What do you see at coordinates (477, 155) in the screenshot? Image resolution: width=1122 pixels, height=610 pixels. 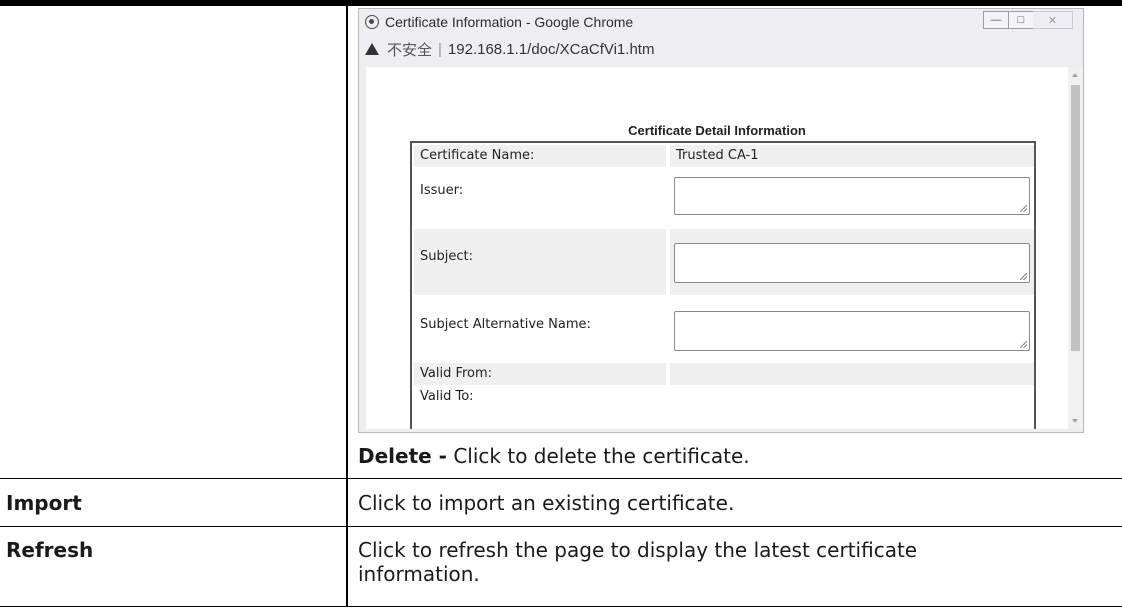 I see `row-label: Certificate Name:` at bounding box center [477, 155].